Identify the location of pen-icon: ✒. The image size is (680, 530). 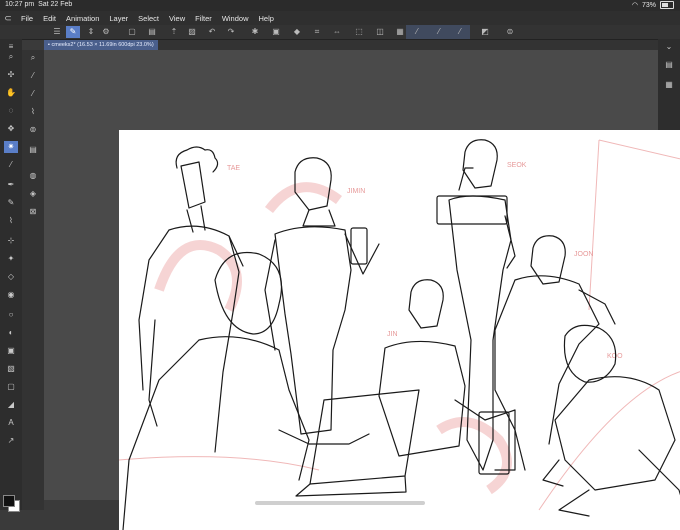
(11, 185).